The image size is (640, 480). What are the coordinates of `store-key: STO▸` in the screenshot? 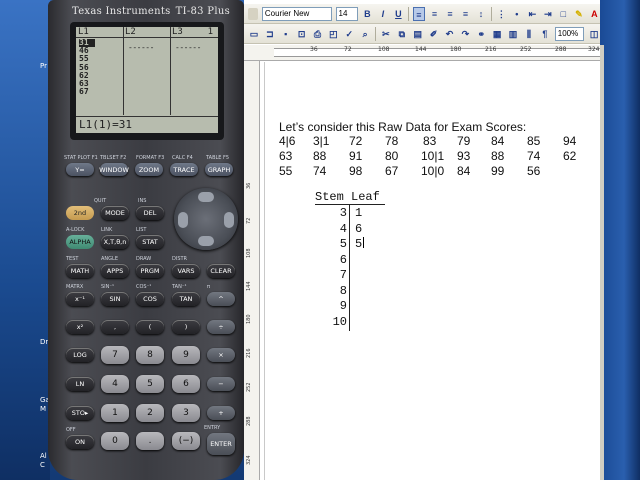 It's located at (80, 413).